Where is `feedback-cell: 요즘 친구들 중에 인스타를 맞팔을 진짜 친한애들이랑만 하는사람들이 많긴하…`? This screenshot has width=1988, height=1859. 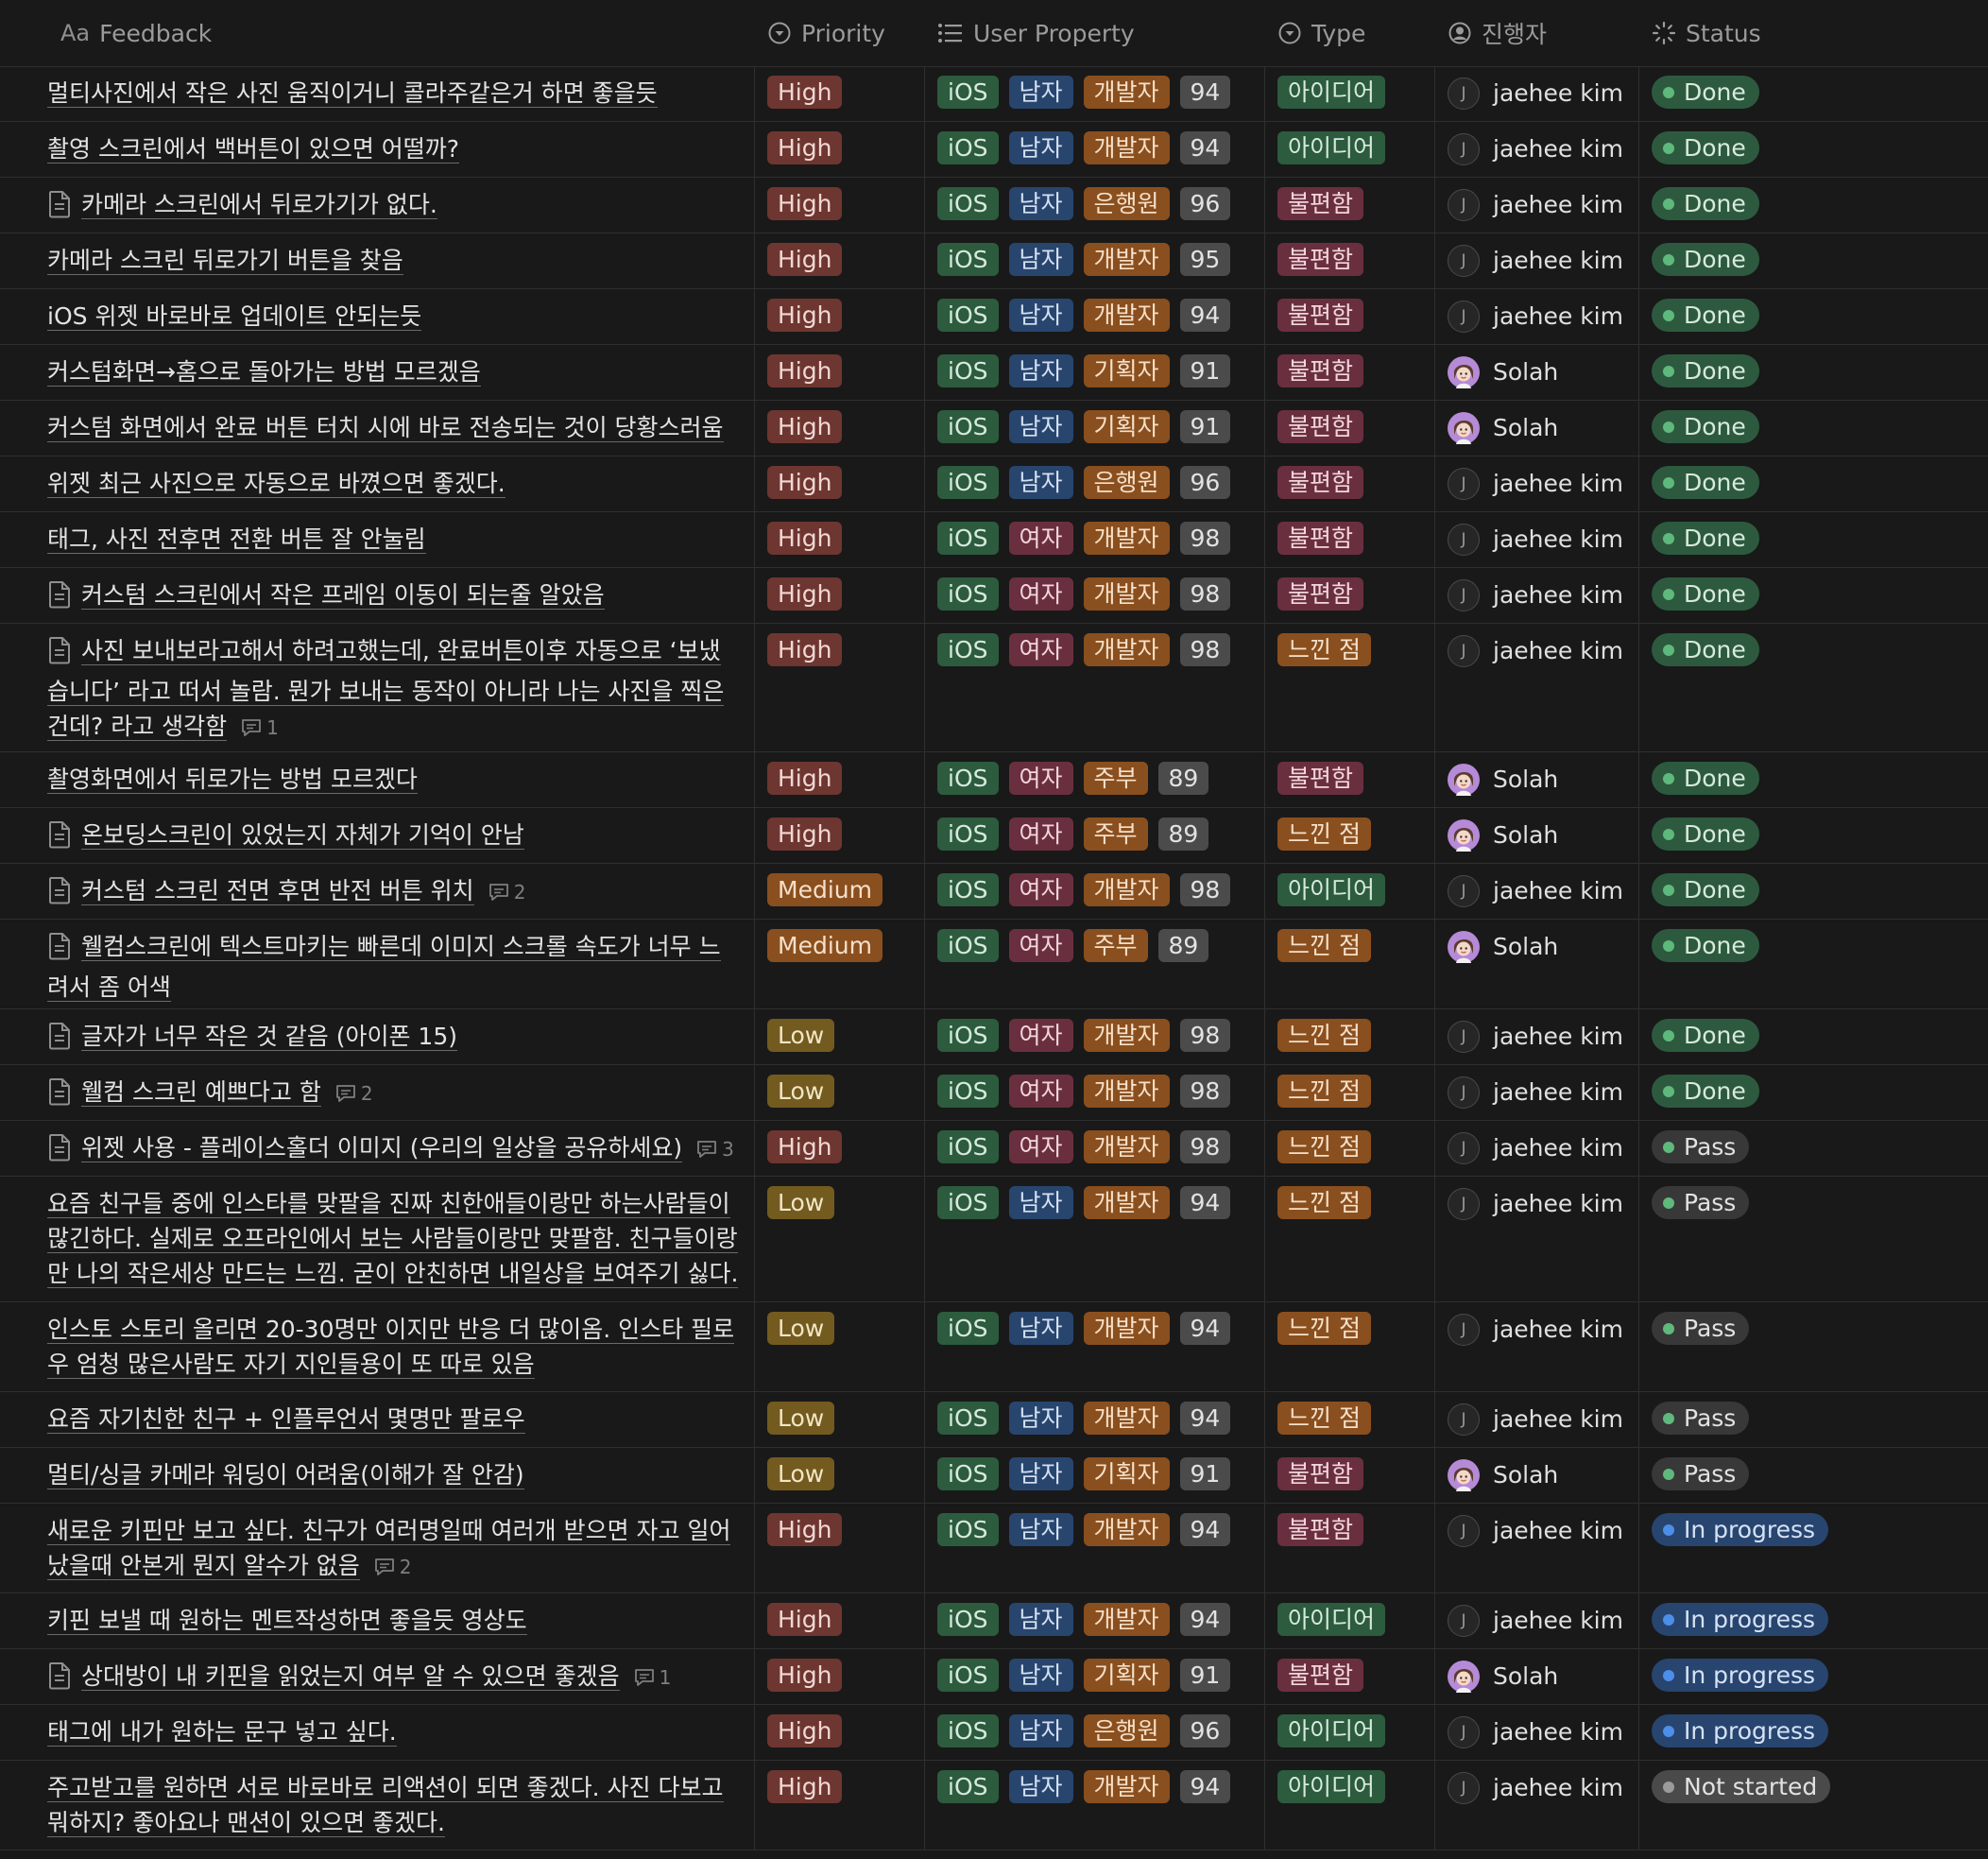
feedback-cell: 요즘 친구들 중에 인스타를 맞팔을 진짜 친한애들이랑만 하는사람들이 많긴하… is located at coordinates (395, 1244).